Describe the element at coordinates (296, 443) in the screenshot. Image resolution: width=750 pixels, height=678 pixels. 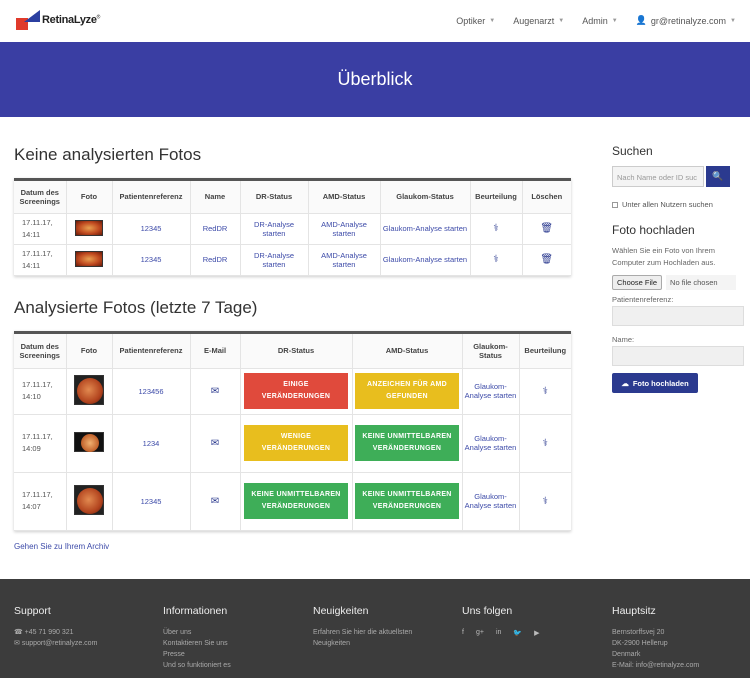
I see `dr-status-badge: WENIGE VERÄNDERUNGEN` at that location.